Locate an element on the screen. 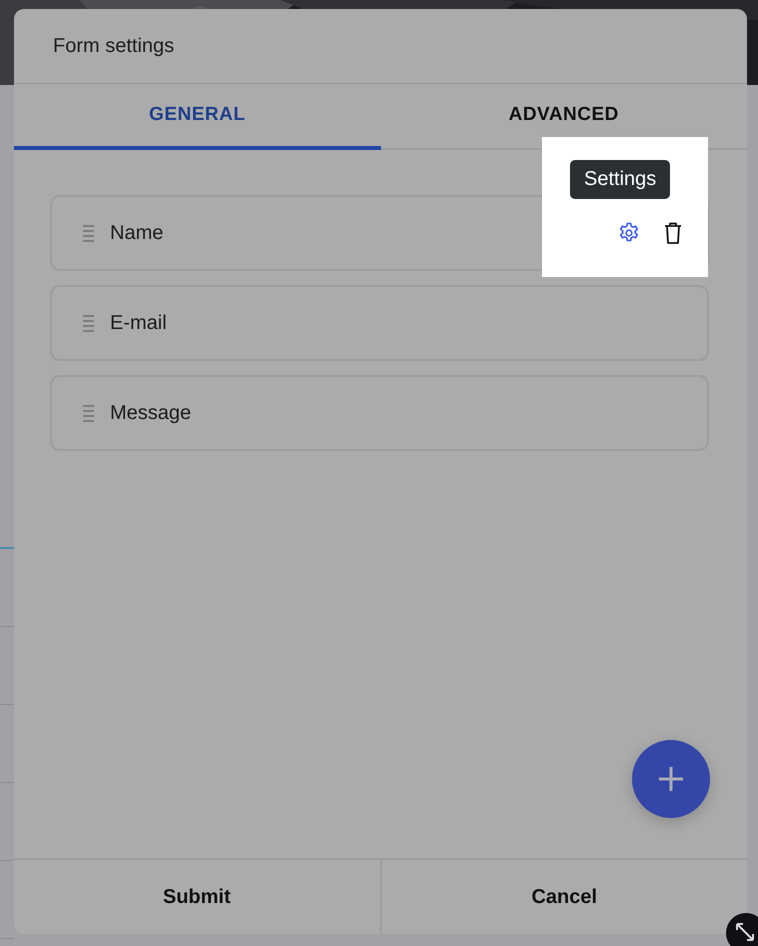 Image resolution: width=758 pixels, height=946 pixels. tab: GENERAL is located at coordinates (197, 117).